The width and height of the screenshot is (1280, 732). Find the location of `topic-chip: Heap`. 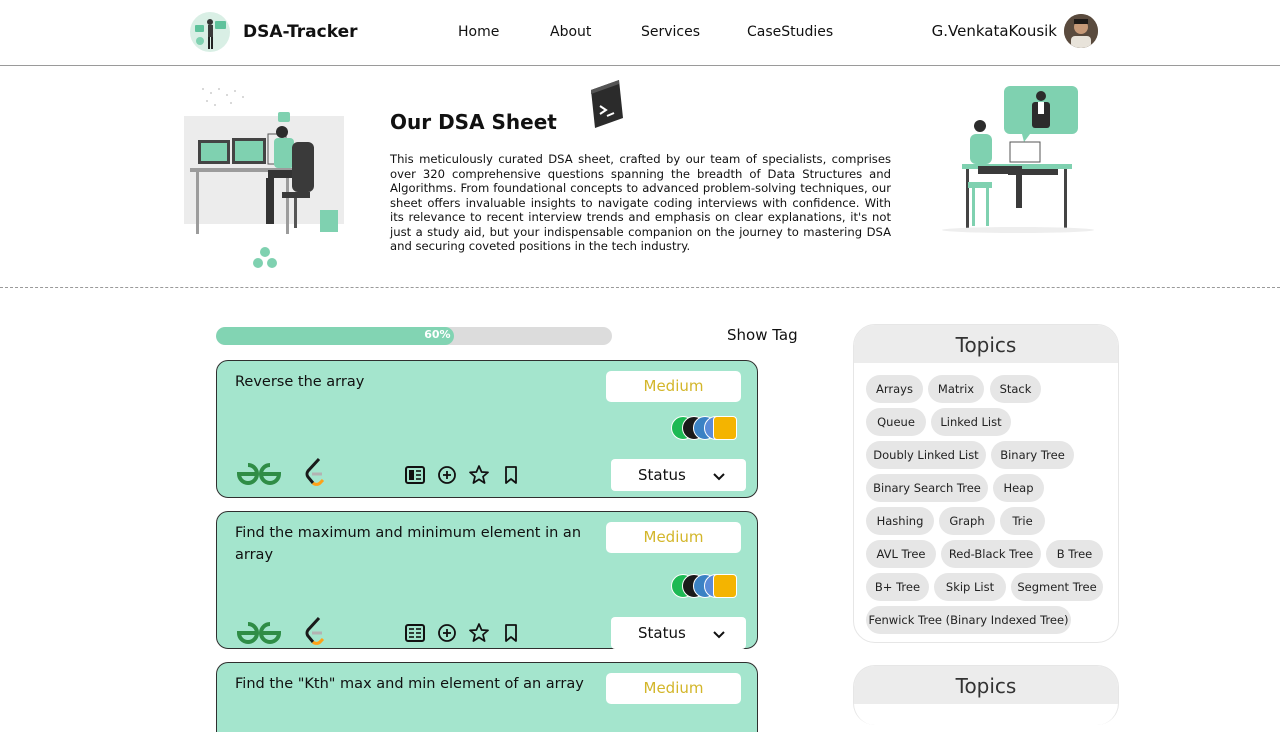

topic-chip: Heap is located at coordinates (1018, 488).